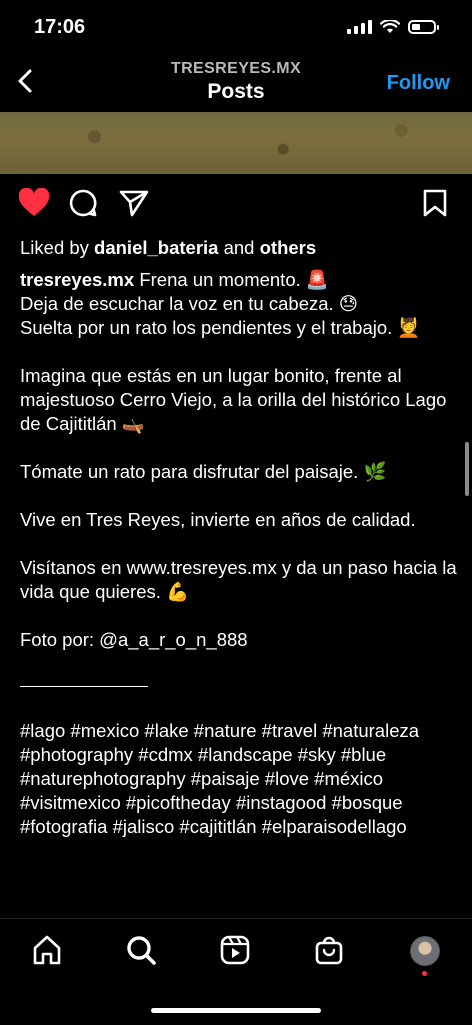 The height and width of the screenshot is (1025, 472). I want to click on likes-middle: and, so click(239, 247).